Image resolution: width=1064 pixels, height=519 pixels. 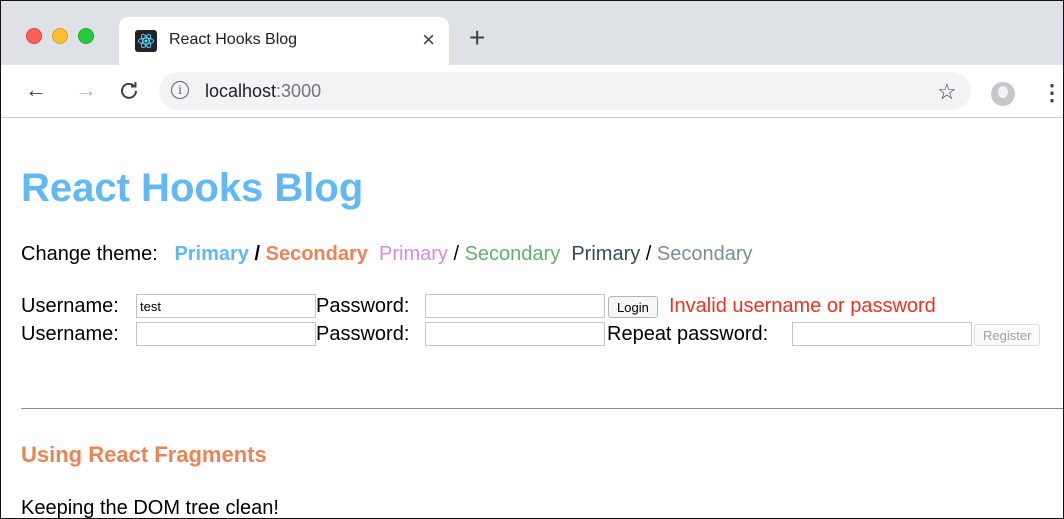 What do you see at coordinates (413, 254) in the screenshot?
I see `theme-option-2-primary: Primary` at bounding box center [413, 254].